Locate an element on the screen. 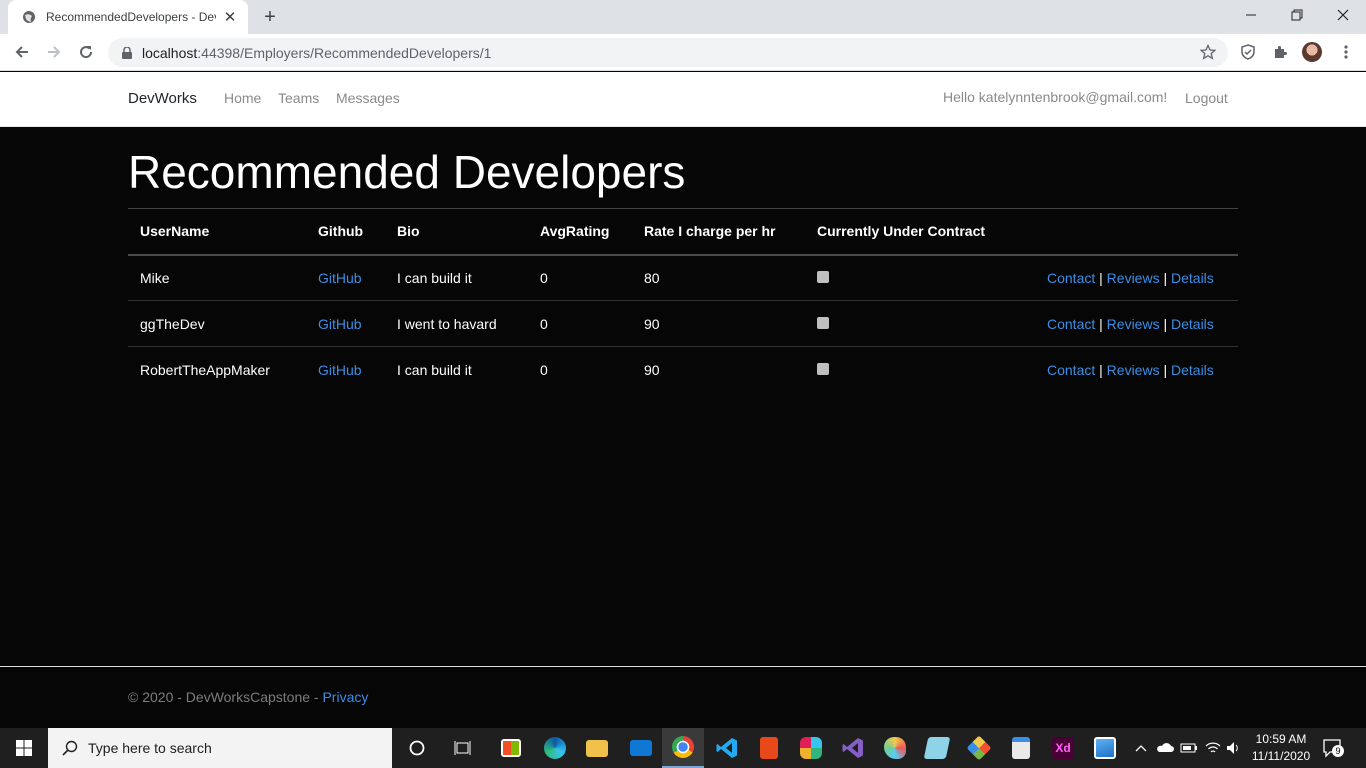 This screenshot has width=1366, height=768. shield-extension-icon is located at coordinates (1248, 52).